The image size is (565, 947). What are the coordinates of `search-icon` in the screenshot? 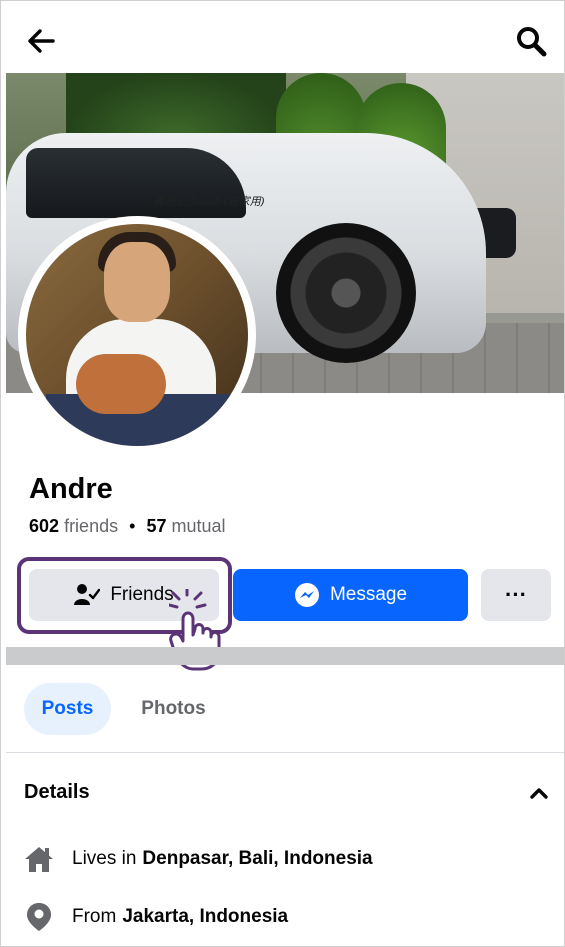 It's located at (531, 41).